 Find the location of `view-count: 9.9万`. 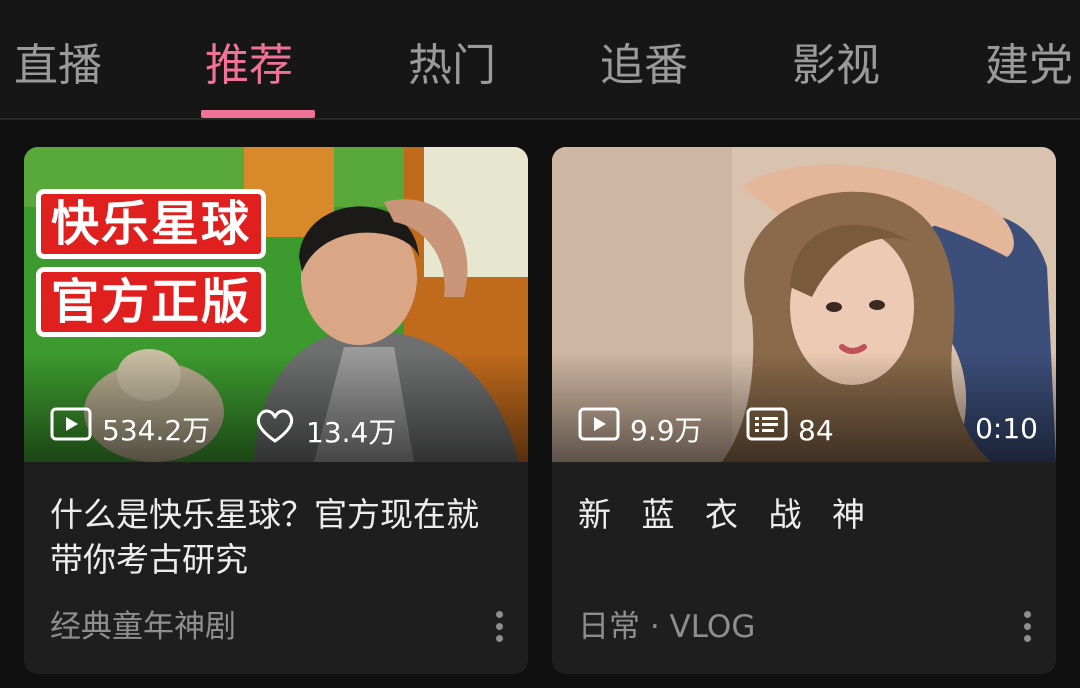

view-count: 9.9万 is located at coordinates (640, 430).